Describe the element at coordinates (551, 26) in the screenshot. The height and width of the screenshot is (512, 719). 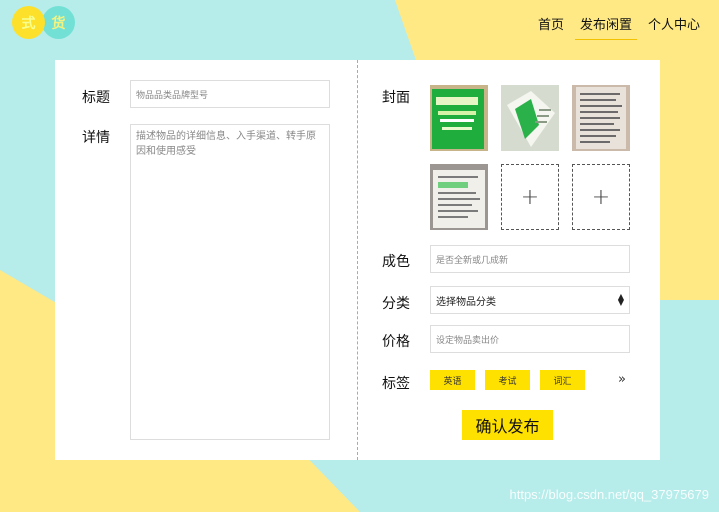
I see `nav-home: 首页` at that location.